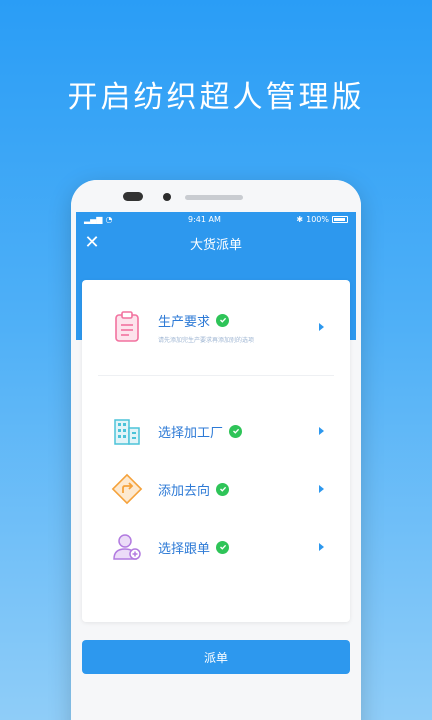 This screenshot has height=720, width=432. Describe the element at coordinates (93, 219) in the screenshot. I see `signal-icon: ▂▄▆` at that location.